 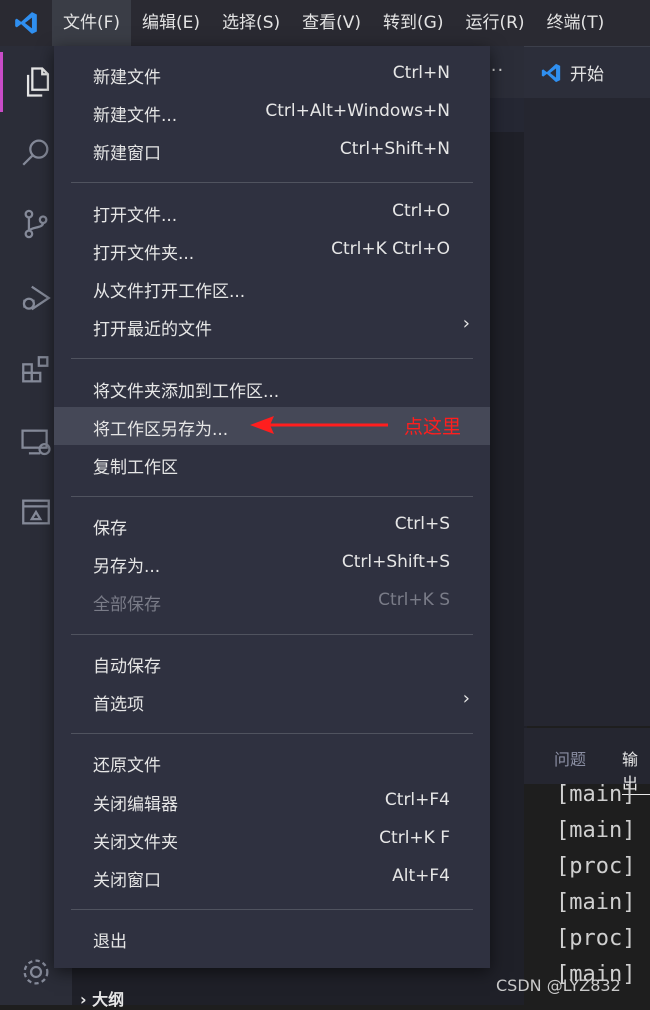 What do you see at coordinates (272, 464) in the screenshot?
I see `menu-duplicate-workspace: 复制工作区` at bounding box center [272, 464].